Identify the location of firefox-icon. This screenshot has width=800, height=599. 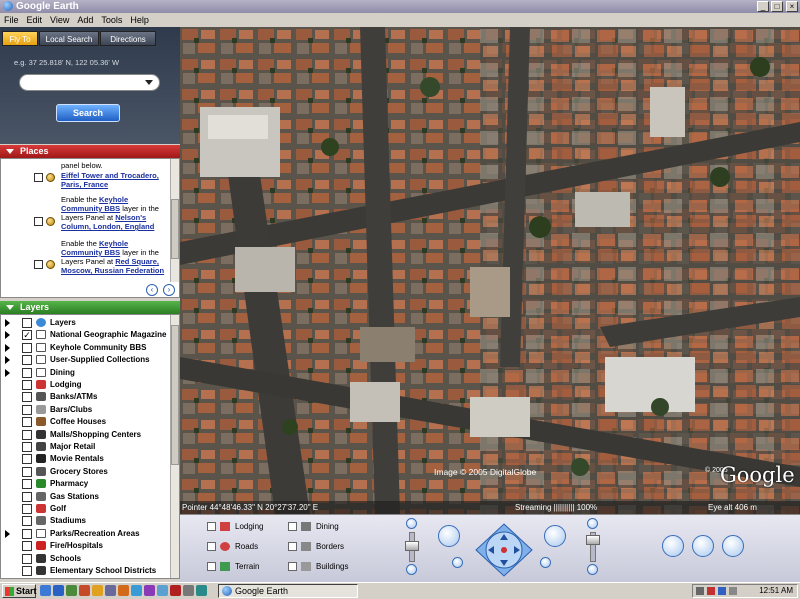
(123, 590).